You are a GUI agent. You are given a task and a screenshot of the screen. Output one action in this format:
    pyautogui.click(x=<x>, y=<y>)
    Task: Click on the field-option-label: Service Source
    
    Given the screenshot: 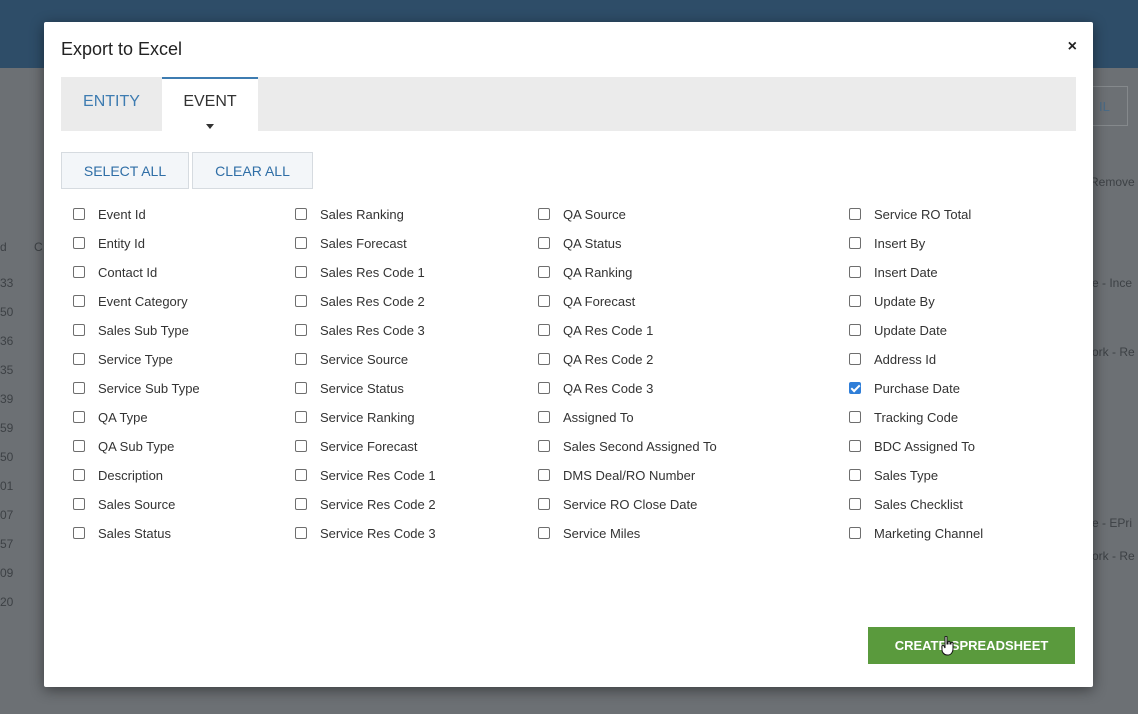 What is the action you would take?
    pyautogui.click(x=364, y=359)
    